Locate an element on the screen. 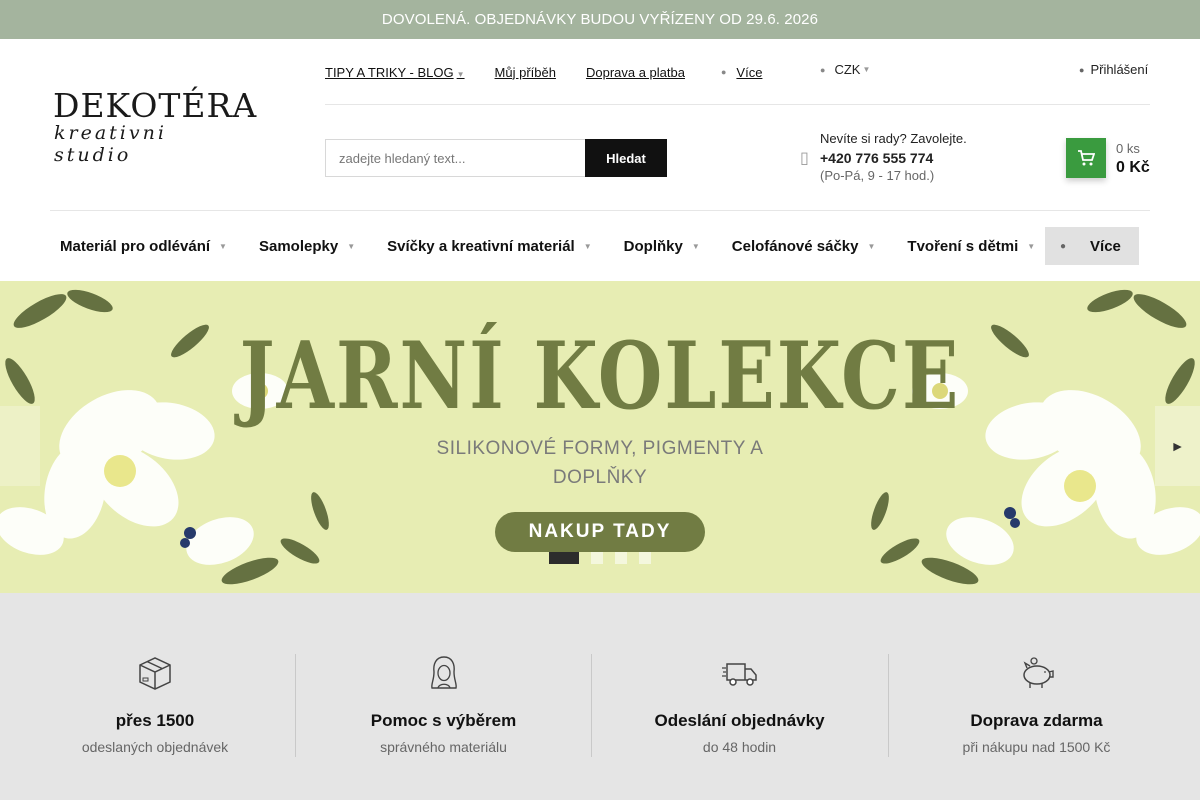 Image resolution: width=1200 pixels, height=800 pixels. phone-icon: ▯ is located at coordinates (804, 158).